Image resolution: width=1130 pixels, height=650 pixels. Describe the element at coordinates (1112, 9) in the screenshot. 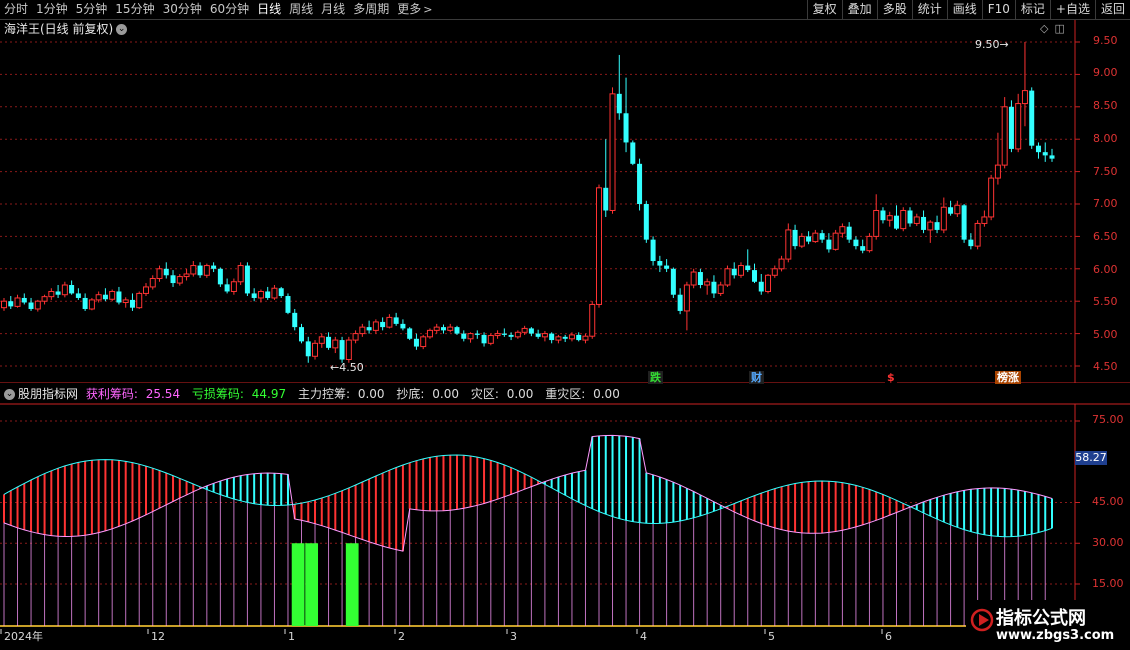

I see `back-button: 返回` at that location.